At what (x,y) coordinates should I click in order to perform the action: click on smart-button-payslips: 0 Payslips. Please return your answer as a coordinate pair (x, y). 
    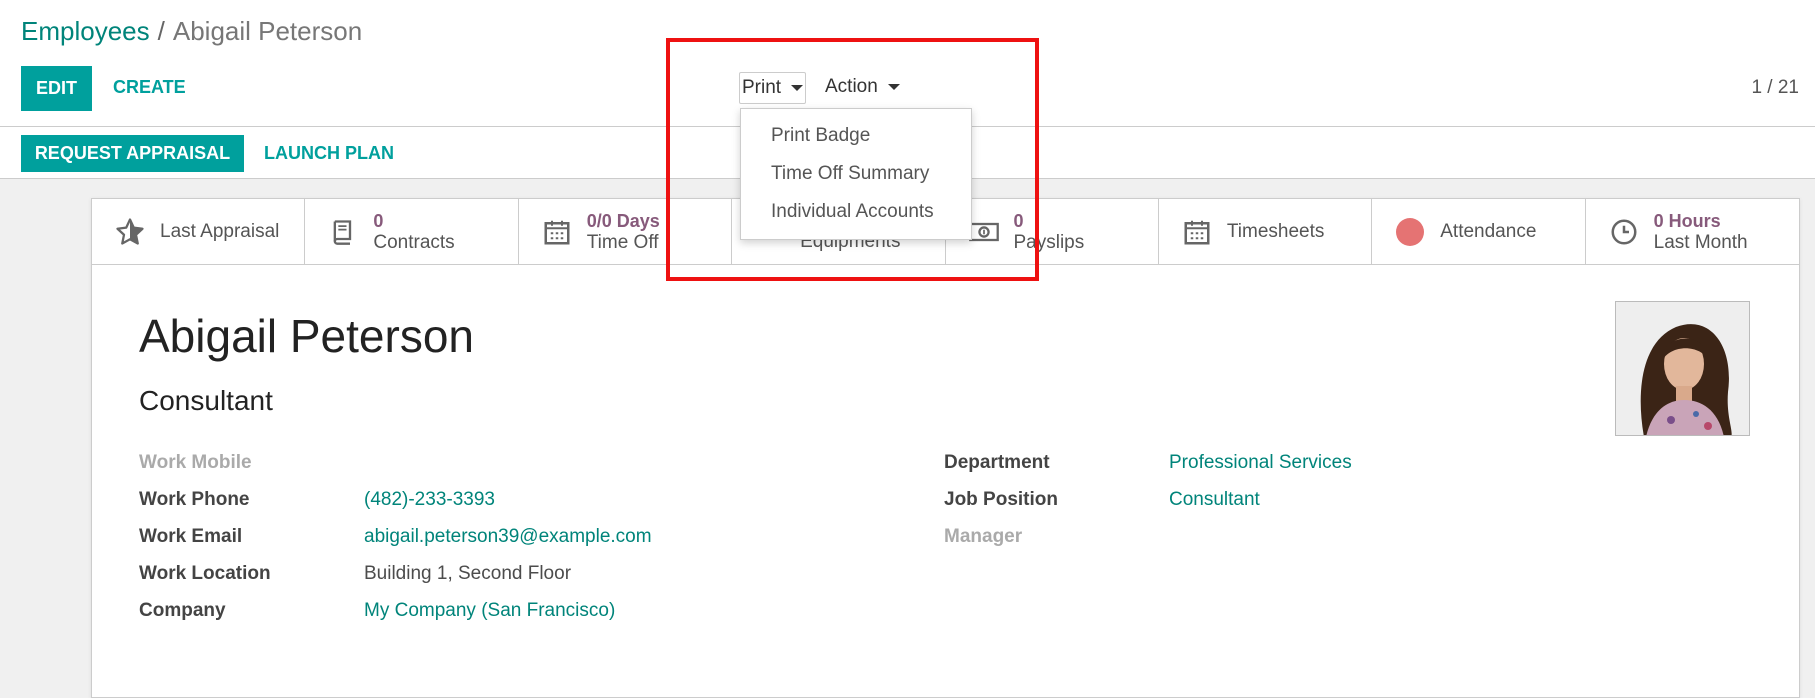
    Looking at the image, I should click on (1052, 231).